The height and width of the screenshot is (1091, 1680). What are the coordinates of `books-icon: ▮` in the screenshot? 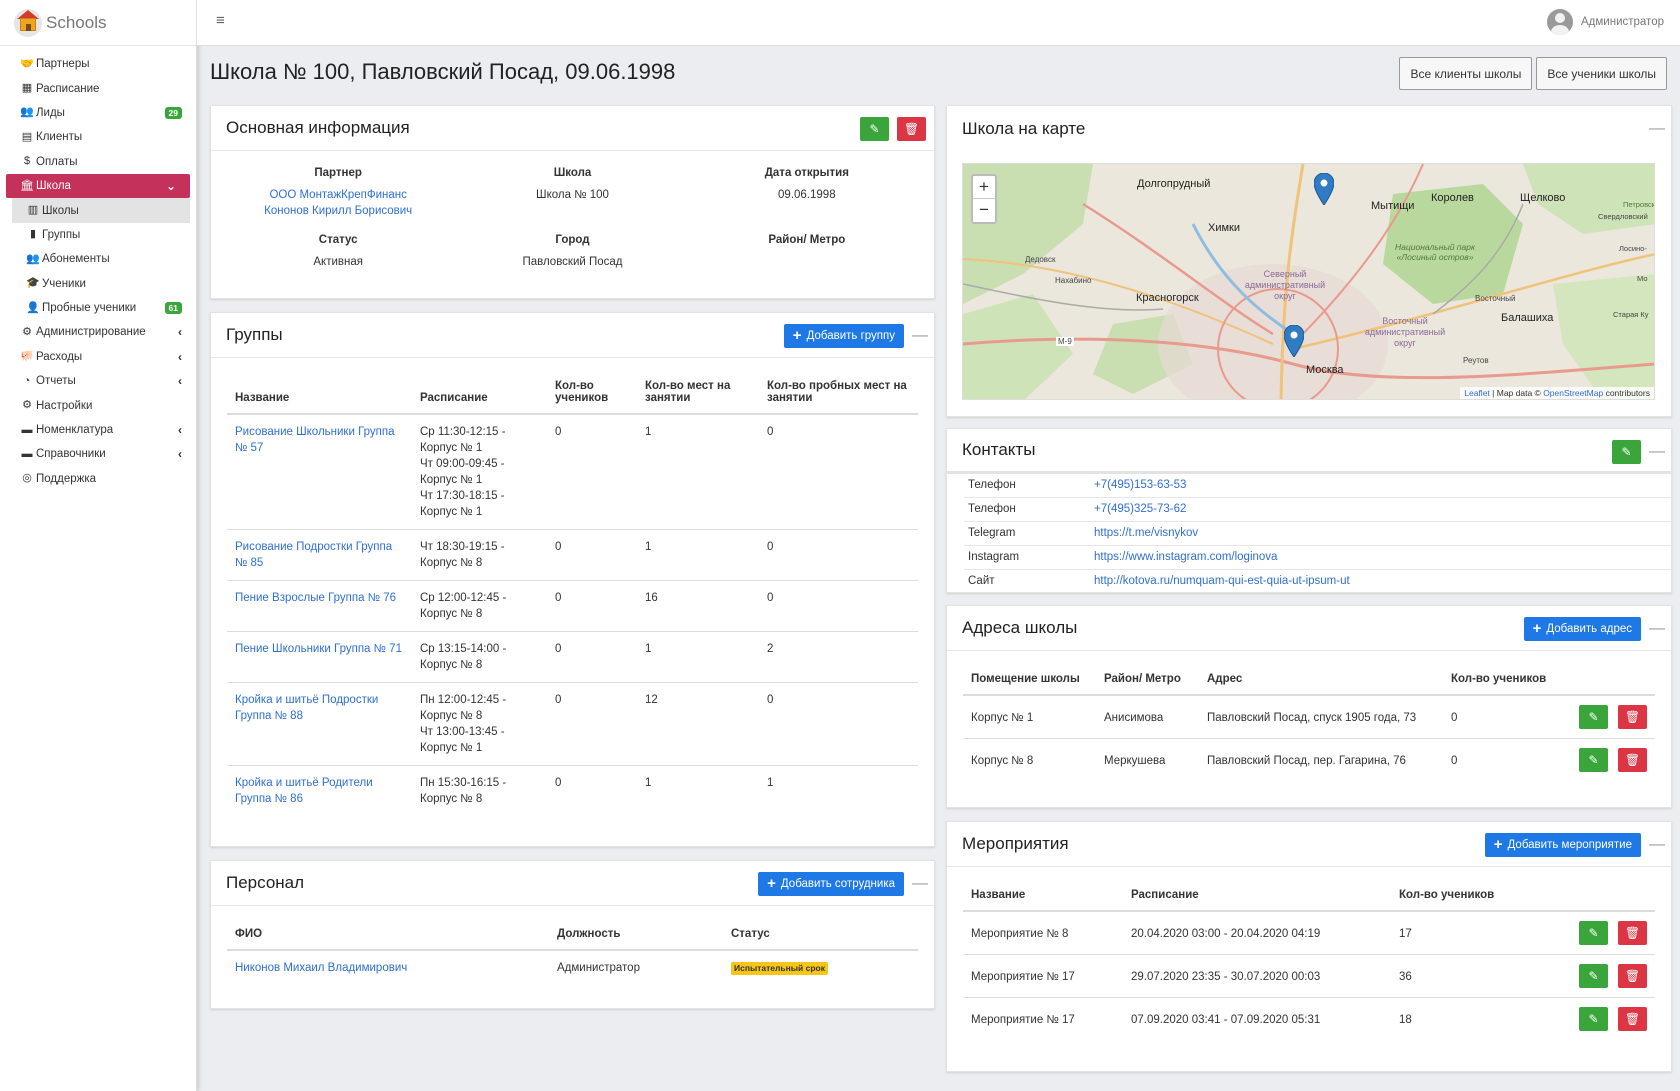 It's located at (33, 234).